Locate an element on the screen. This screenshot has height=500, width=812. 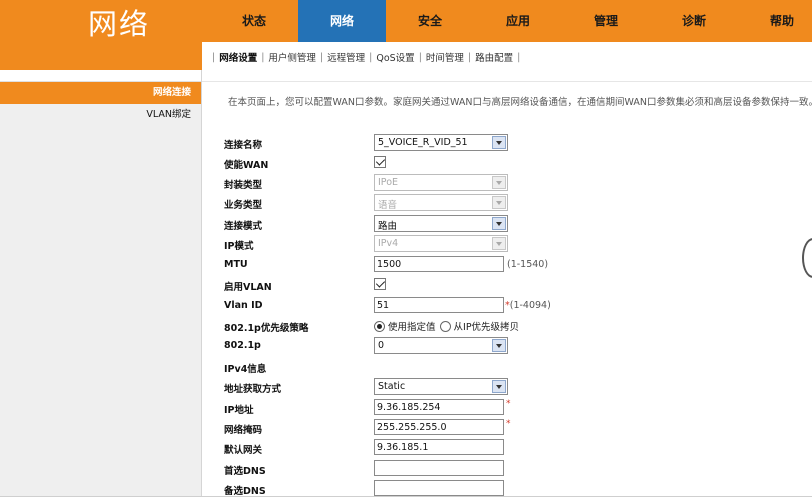
dns1-label: 首选DNS is located at coordinates (245, 471).